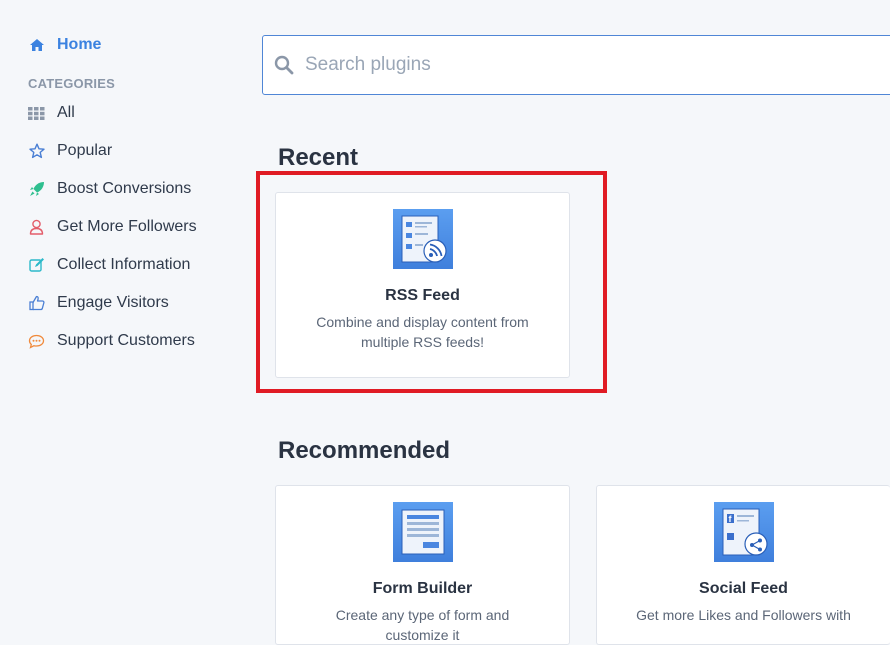 The image size is (890, 645). I want to click on sidebar-item-home: Home, so click(64, 45).